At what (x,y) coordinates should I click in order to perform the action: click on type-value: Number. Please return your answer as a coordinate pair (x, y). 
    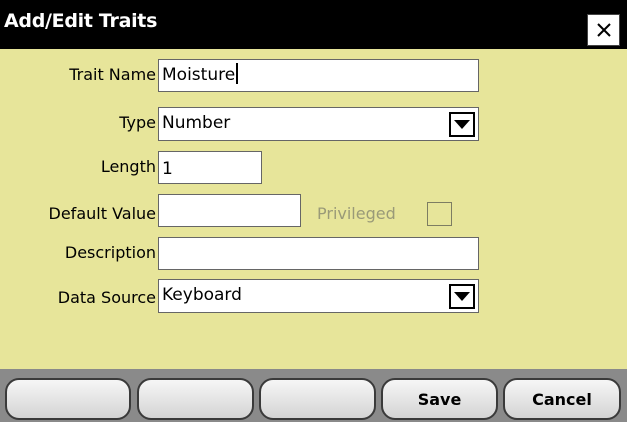
    Looking at the image, I should click on (196, 123).